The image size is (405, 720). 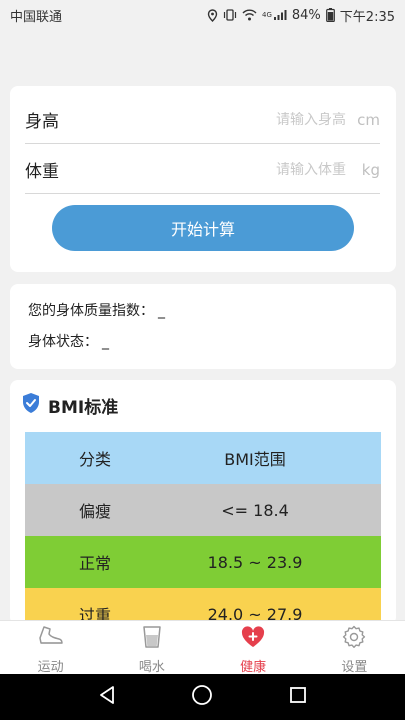 I want to click on start-calculate-button: 开始计算, so click(x=203, y=228).